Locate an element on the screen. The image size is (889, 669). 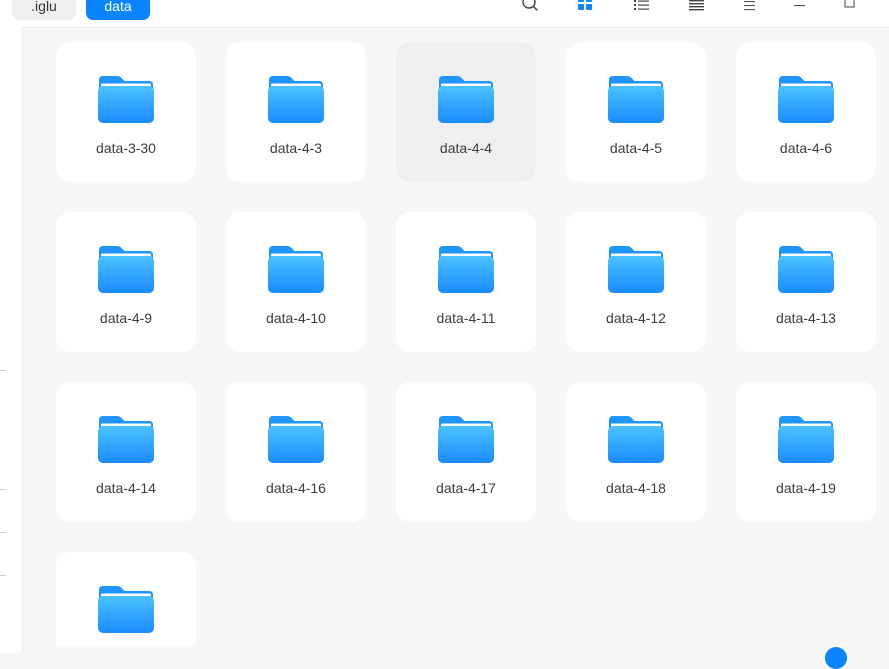
sidebar is located at coordinates (11, 340).